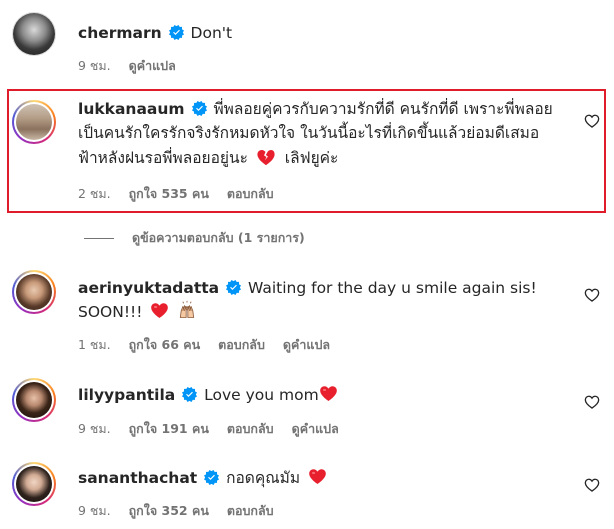 Image resolution: width=614 pixels, height=529 pixels. I want to click on comment-time: 1 ชม., so click(94, 344).